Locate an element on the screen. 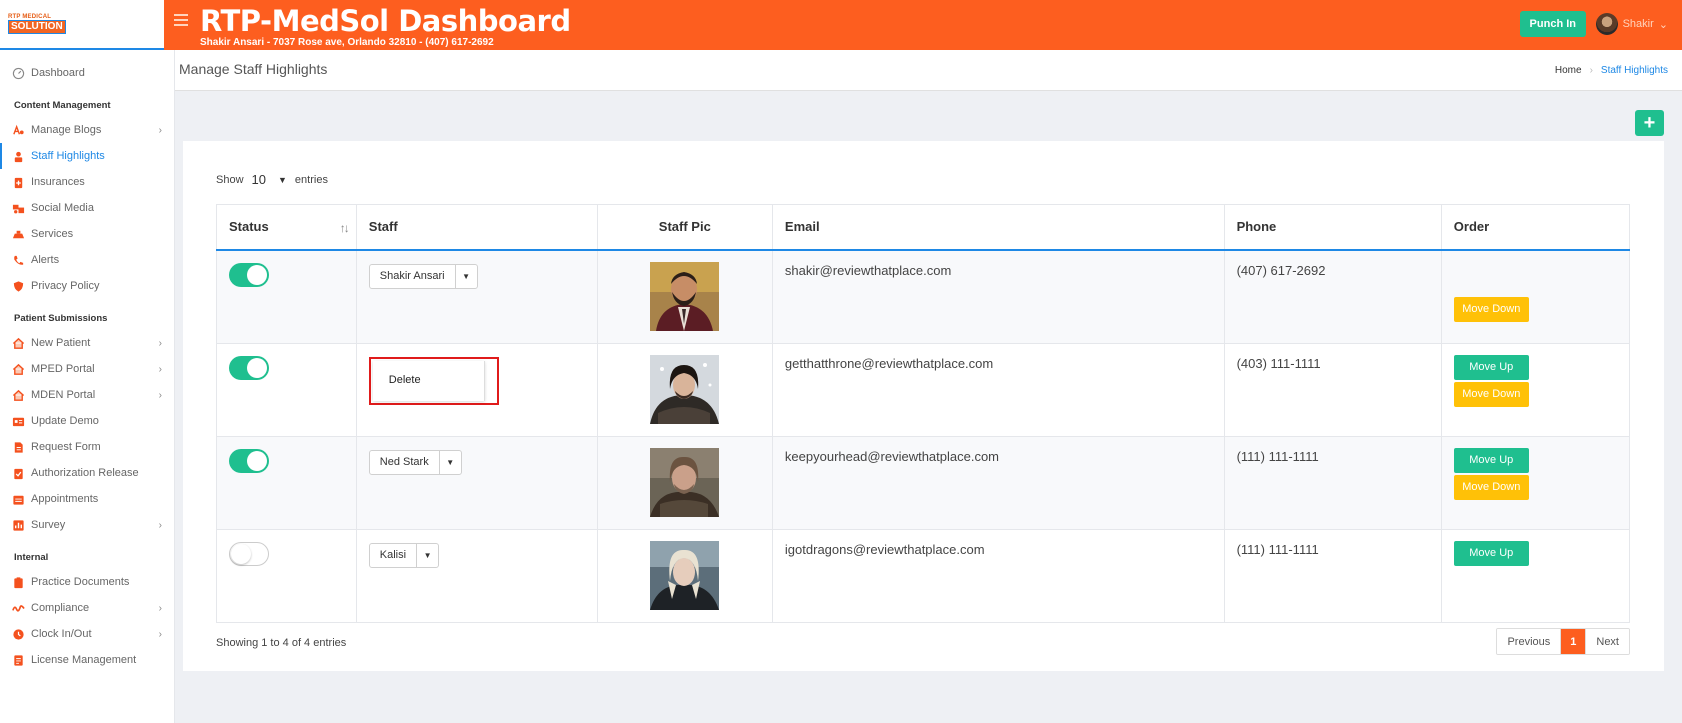 The image size is (1682, 723). sidebar-item-update-demo: Update Demo is located at coordinates (87, 421).